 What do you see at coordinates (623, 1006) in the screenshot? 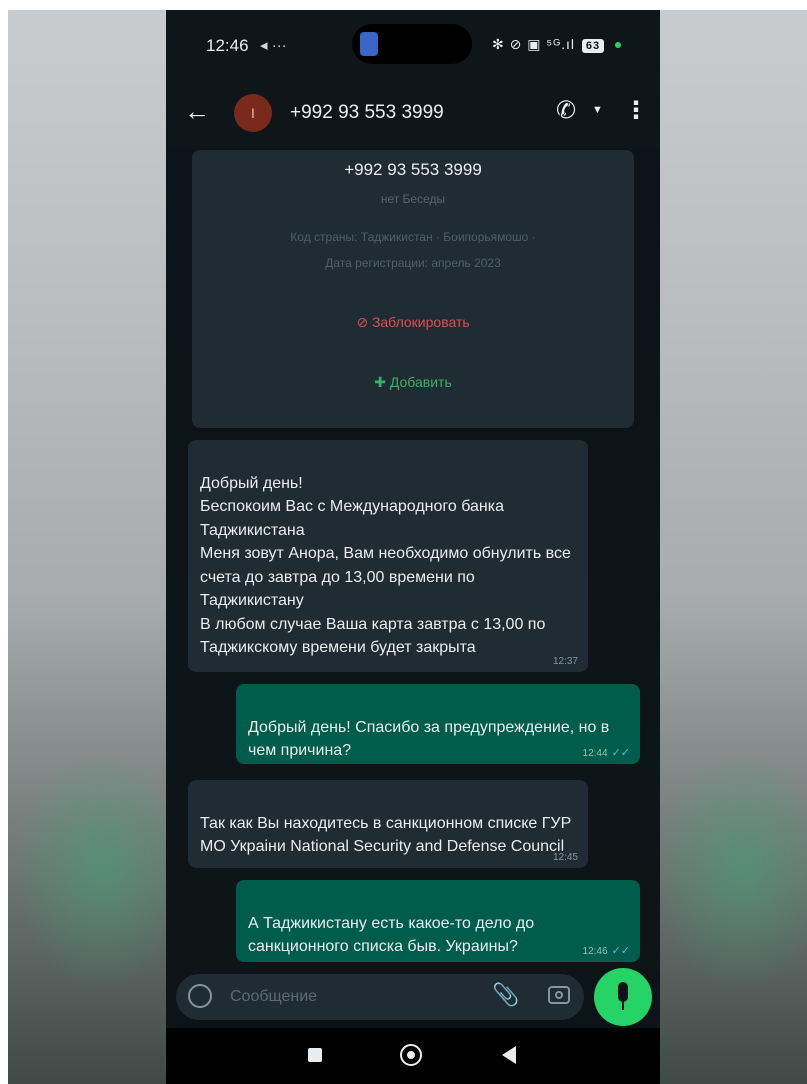
I see `microphone-stand` at bounding box center [623, 1006].